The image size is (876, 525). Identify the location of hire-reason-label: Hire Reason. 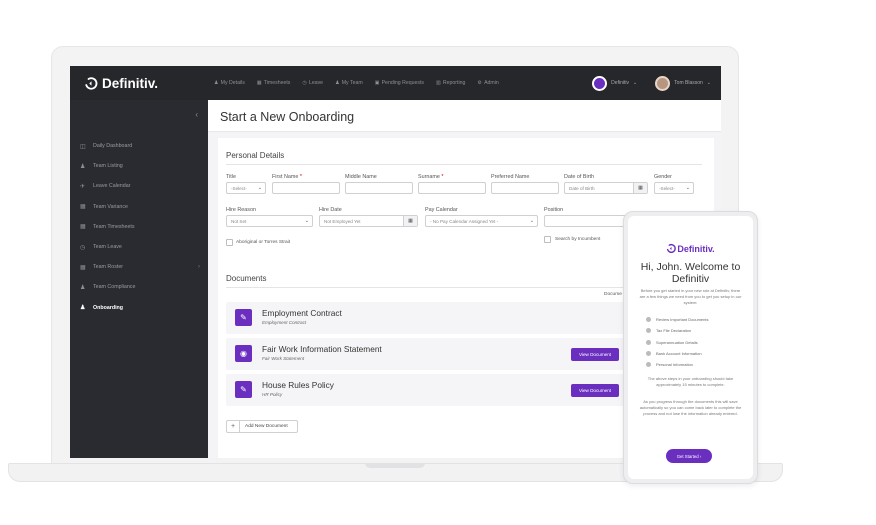
(241, 210).